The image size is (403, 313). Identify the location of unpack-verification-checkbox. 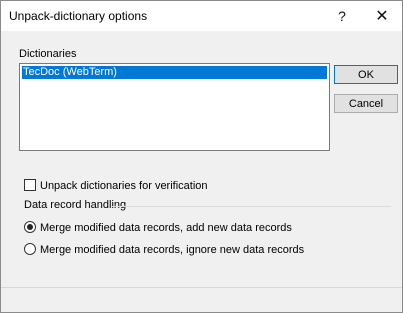
(30, 185).